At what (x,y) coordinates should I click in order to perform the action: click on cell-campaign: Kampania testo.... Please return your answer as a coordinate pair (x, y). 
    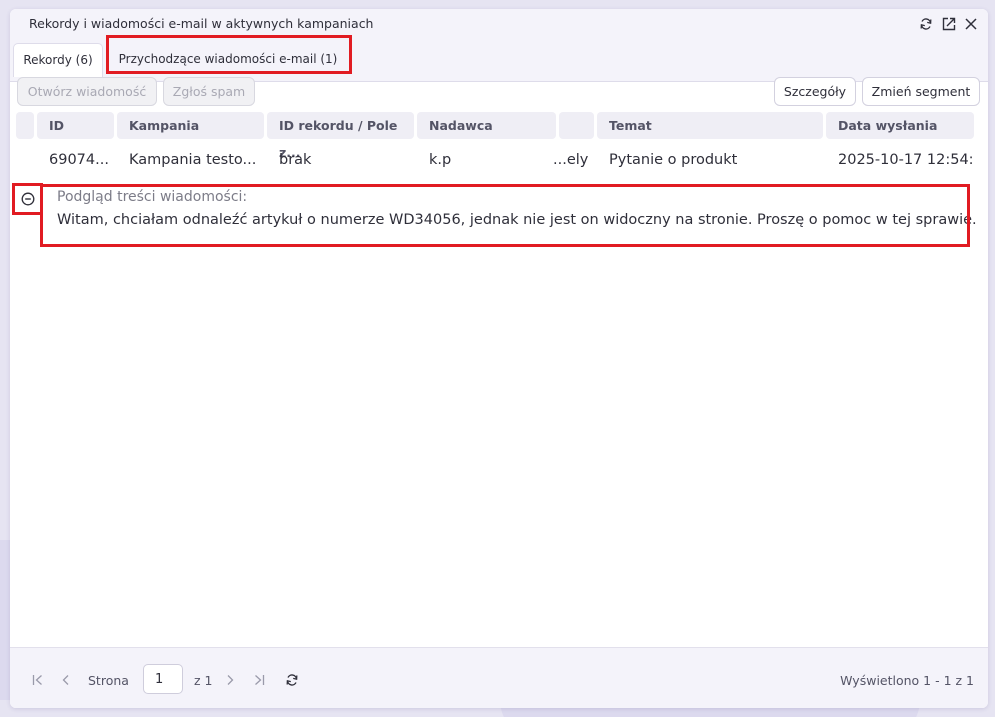
    Looking at the image, I should click on (193, 160).